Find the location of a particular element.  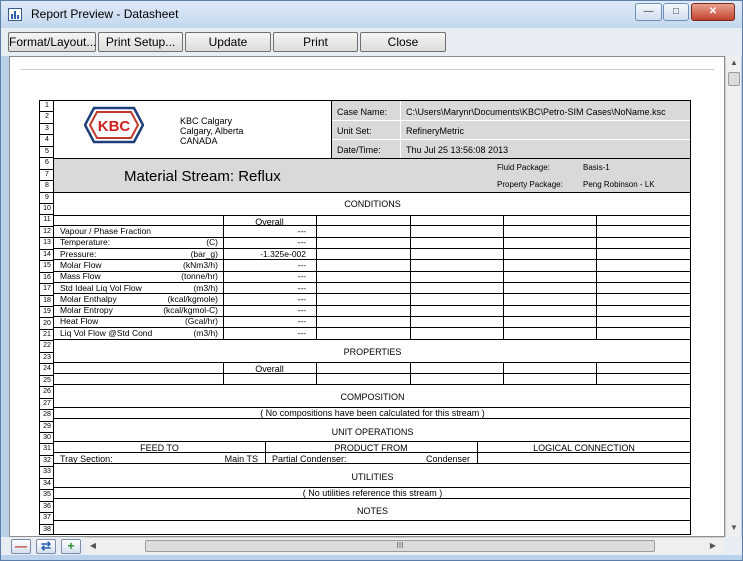

condition-unit: (kcal/kgmol-C) is located at coordinates (190, 310).